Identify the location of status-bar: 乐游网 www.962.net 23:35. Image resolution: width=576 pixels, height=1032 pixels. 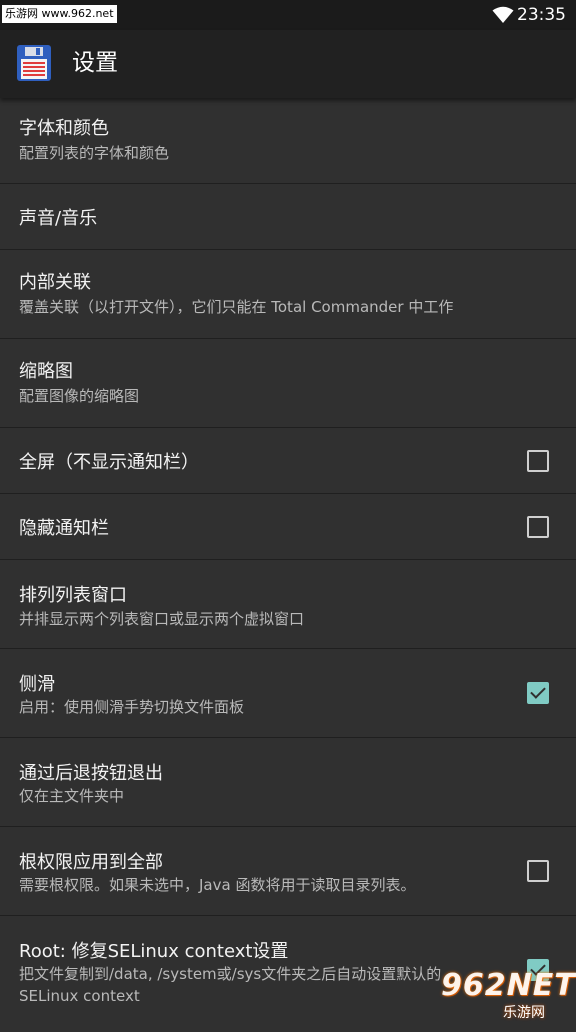
(288, 15).